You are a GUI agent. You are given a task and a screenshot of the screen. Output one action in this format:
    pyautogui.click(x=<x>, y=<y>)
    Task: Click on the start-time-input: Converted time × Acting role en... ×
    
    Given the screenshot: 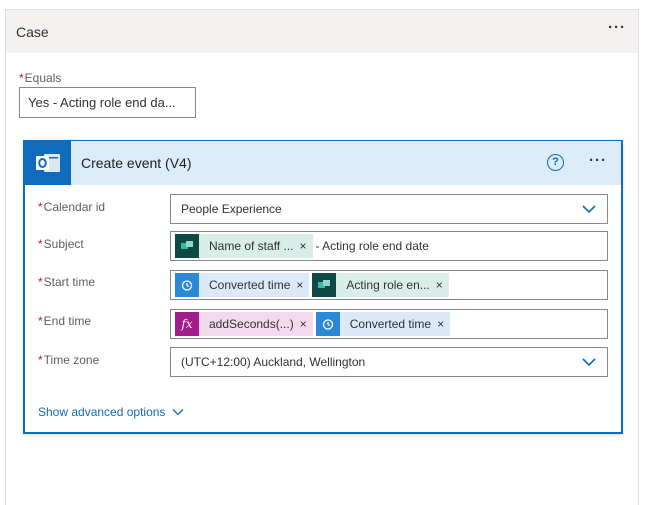 What is the action you would take?
    pyautogui.click(x=389, y=285)
    